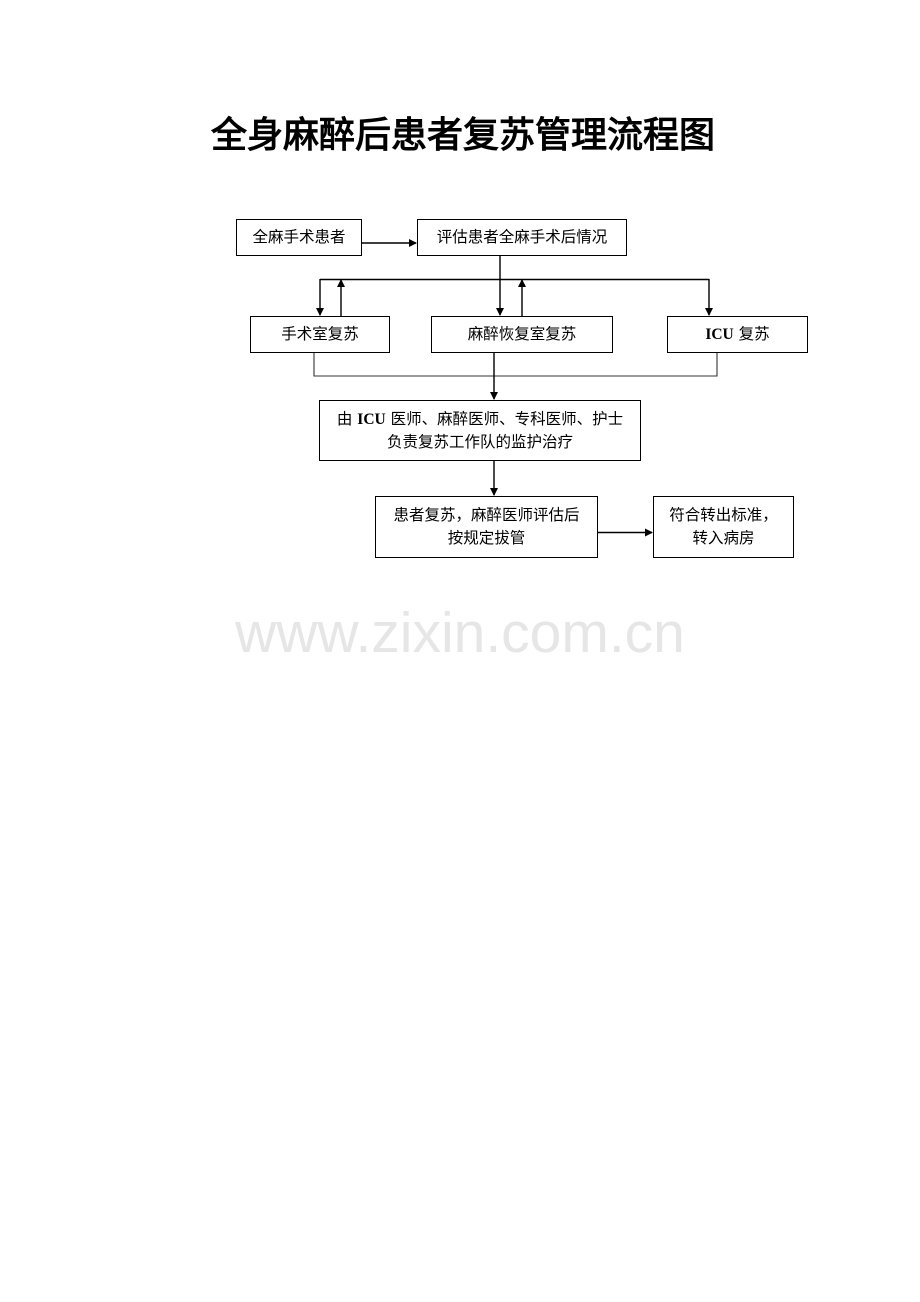  Describe the element at coordinates (515, 364) in the screenshot. I see `merge-line` at that location.